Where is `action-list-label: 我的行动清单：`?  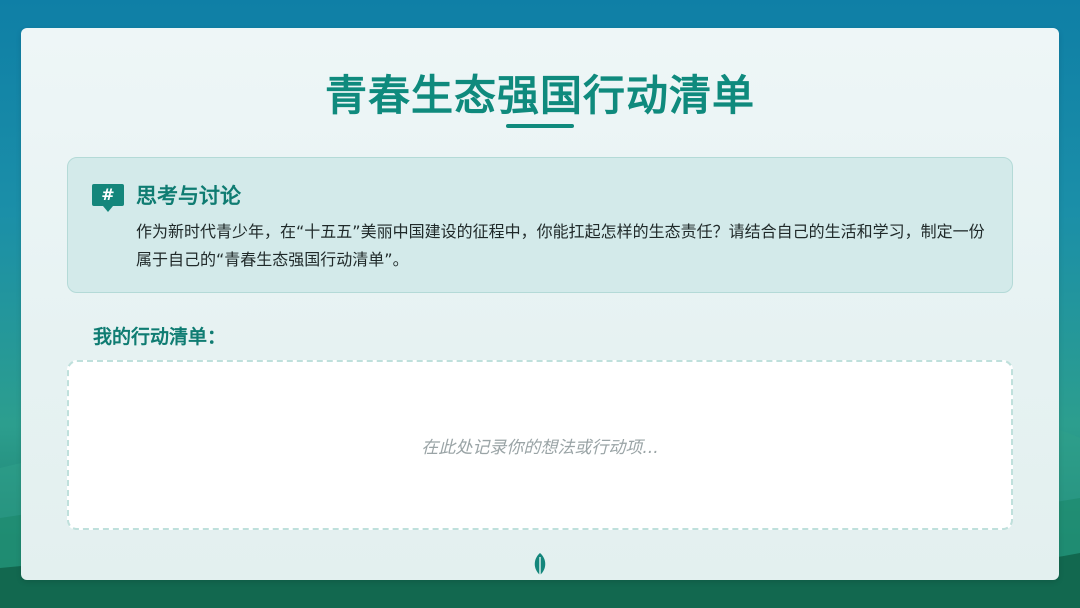 action-list-label: 我的行动清单： is located at coordinates (160, 337).